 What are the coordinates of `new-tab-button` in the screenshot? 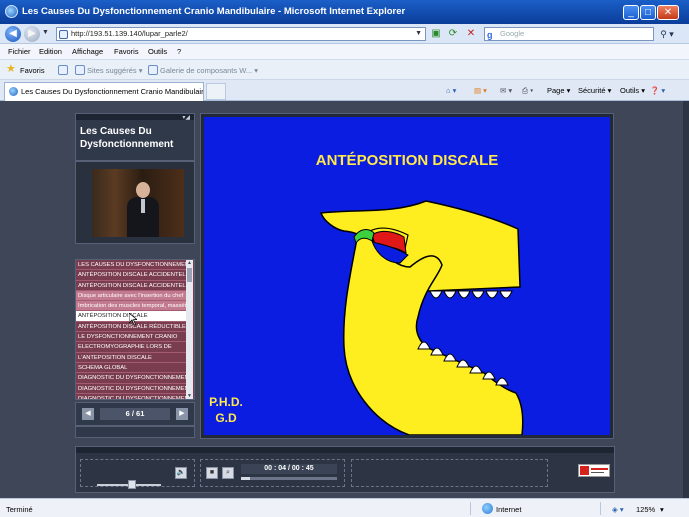 It's located at (216, 91).